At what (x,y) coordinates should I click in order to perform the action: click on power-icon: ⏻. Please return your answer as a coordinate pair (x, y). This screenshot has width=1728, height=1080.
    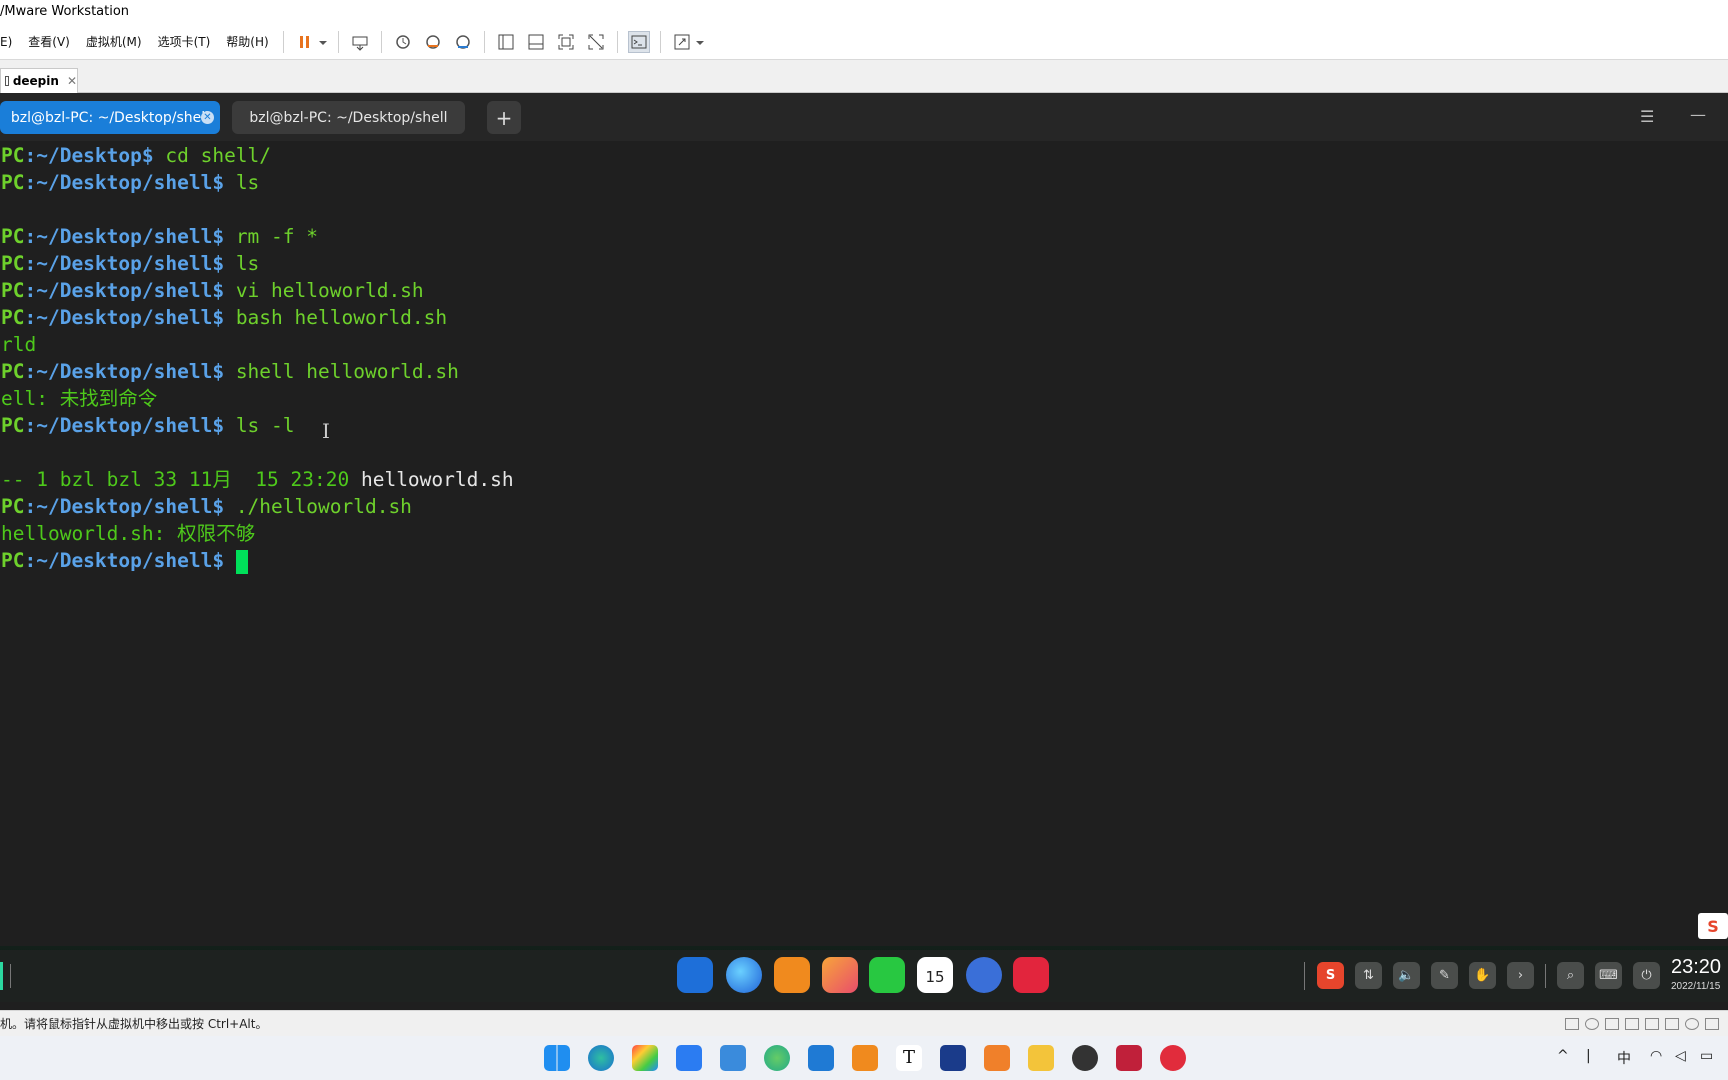
    Looking at the image, I should click on (1646, 975).